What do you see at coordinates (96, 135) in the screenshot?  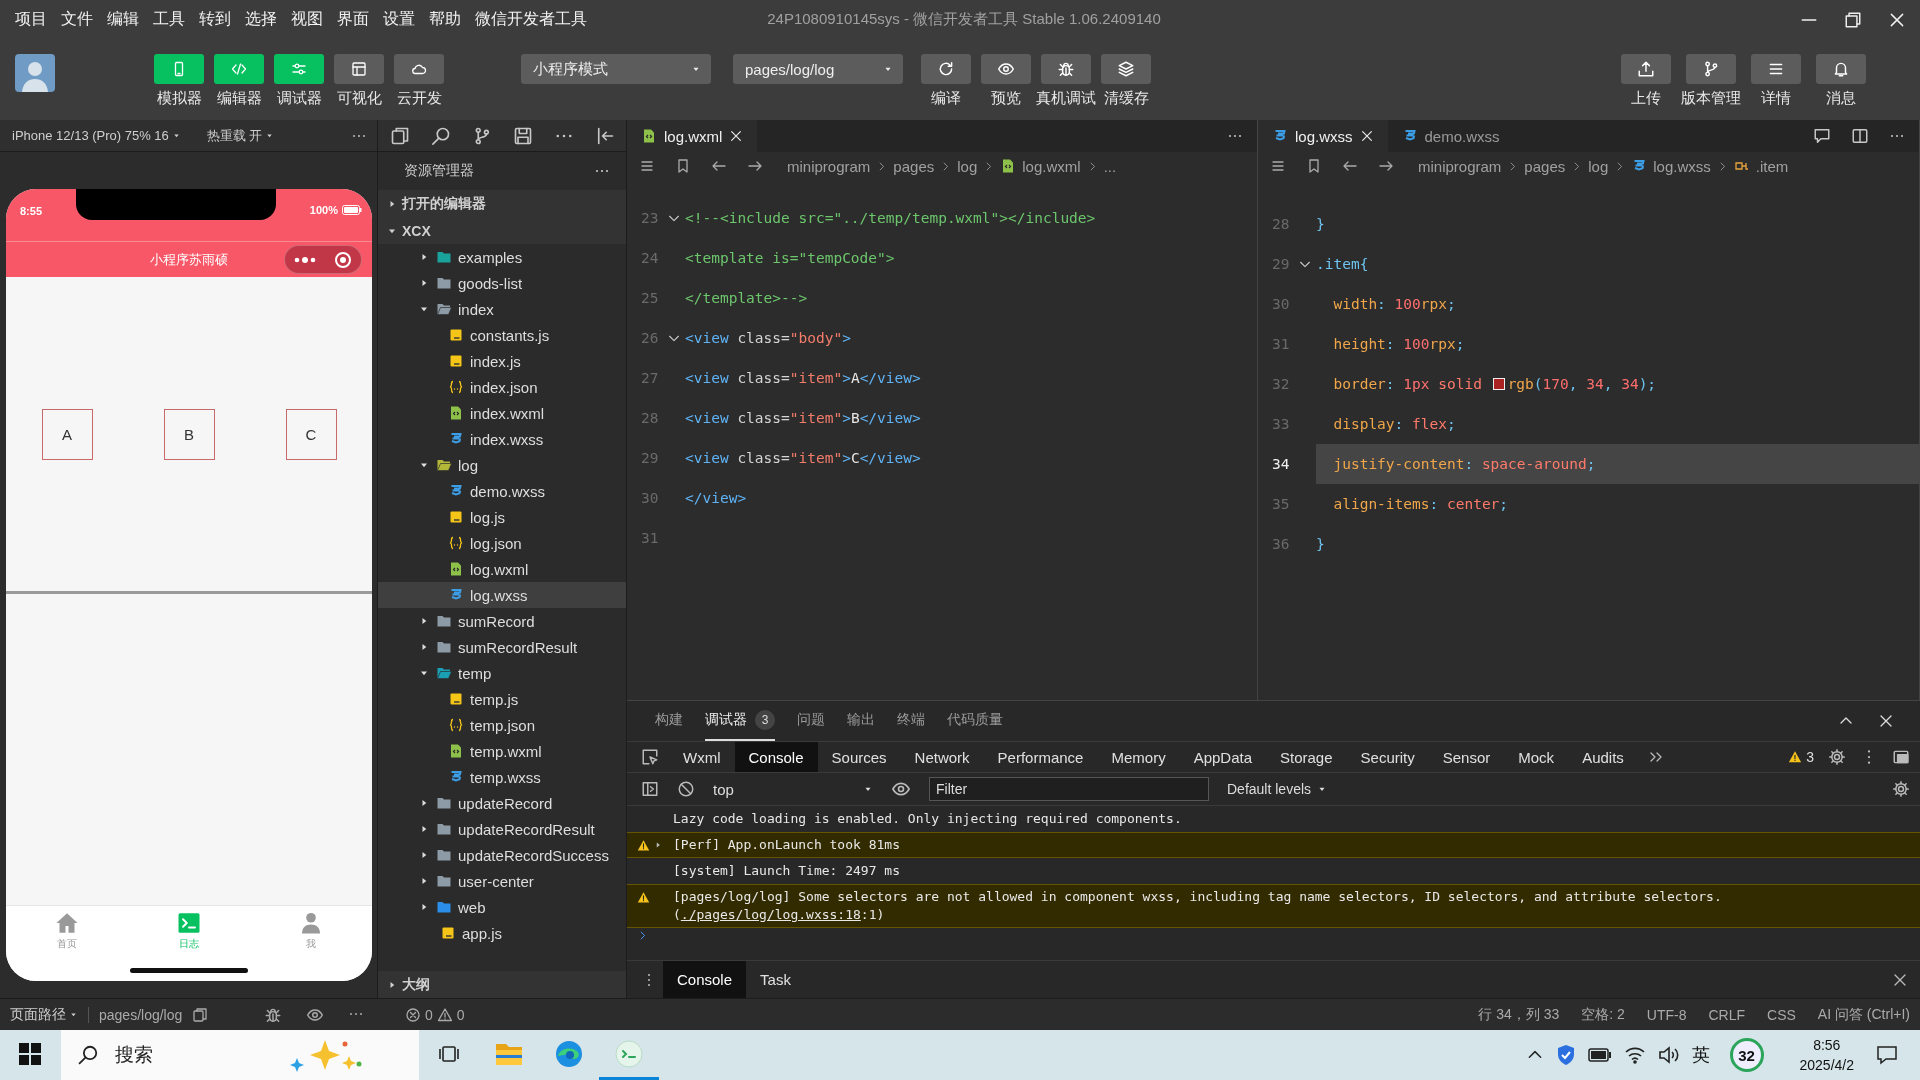 I see `device-select: iPhone 12/13 (Pro) 75% 16` at bounding box center [96, 135].